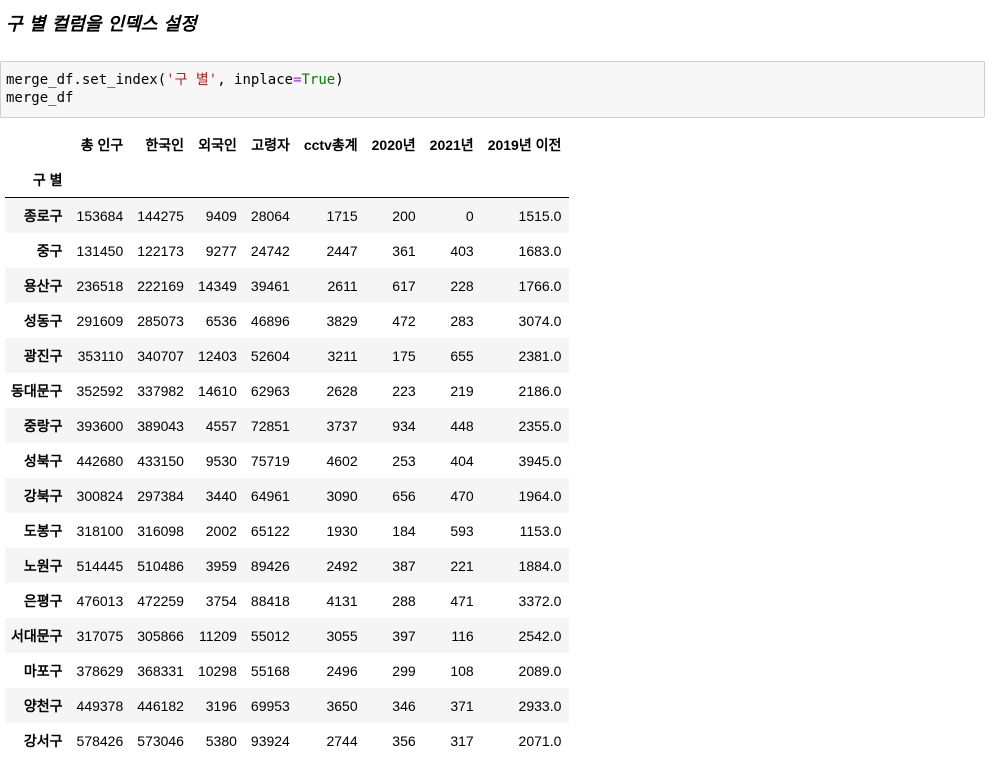 This screenshot has height=758, width=993. What do you see at coordinates (101, 390) in the screenshot?
I see `table-cell: 352592` at bounding box center [101, 390].